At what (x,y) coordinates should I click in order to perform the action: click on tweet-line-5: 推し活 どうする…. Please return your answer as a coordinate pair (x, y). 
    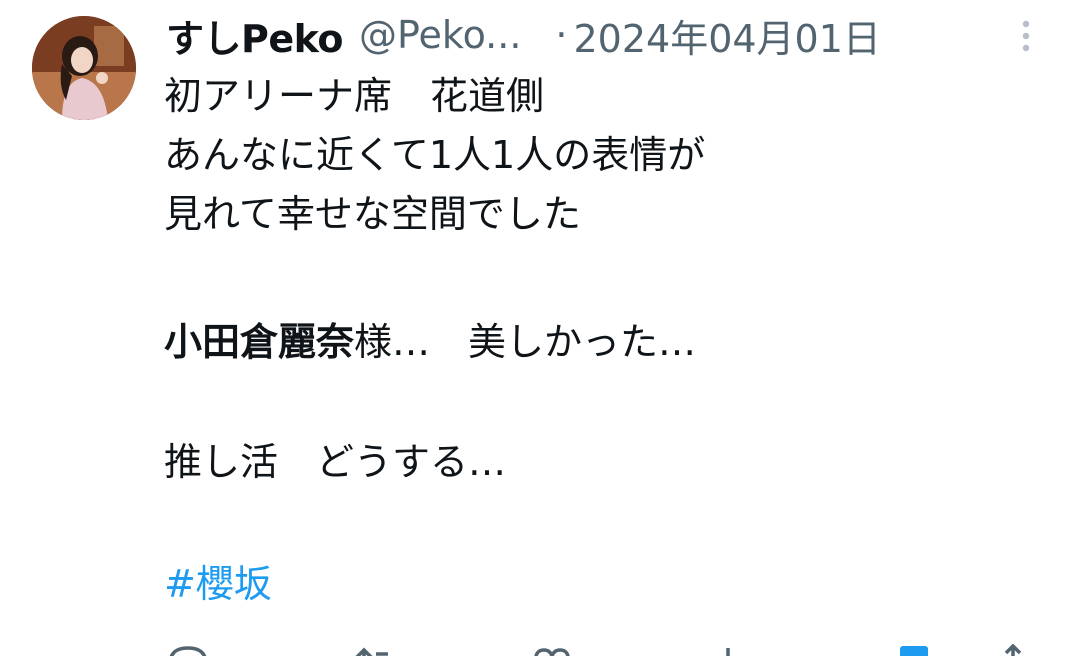
    Looking at the image, I should click on (335, 462).